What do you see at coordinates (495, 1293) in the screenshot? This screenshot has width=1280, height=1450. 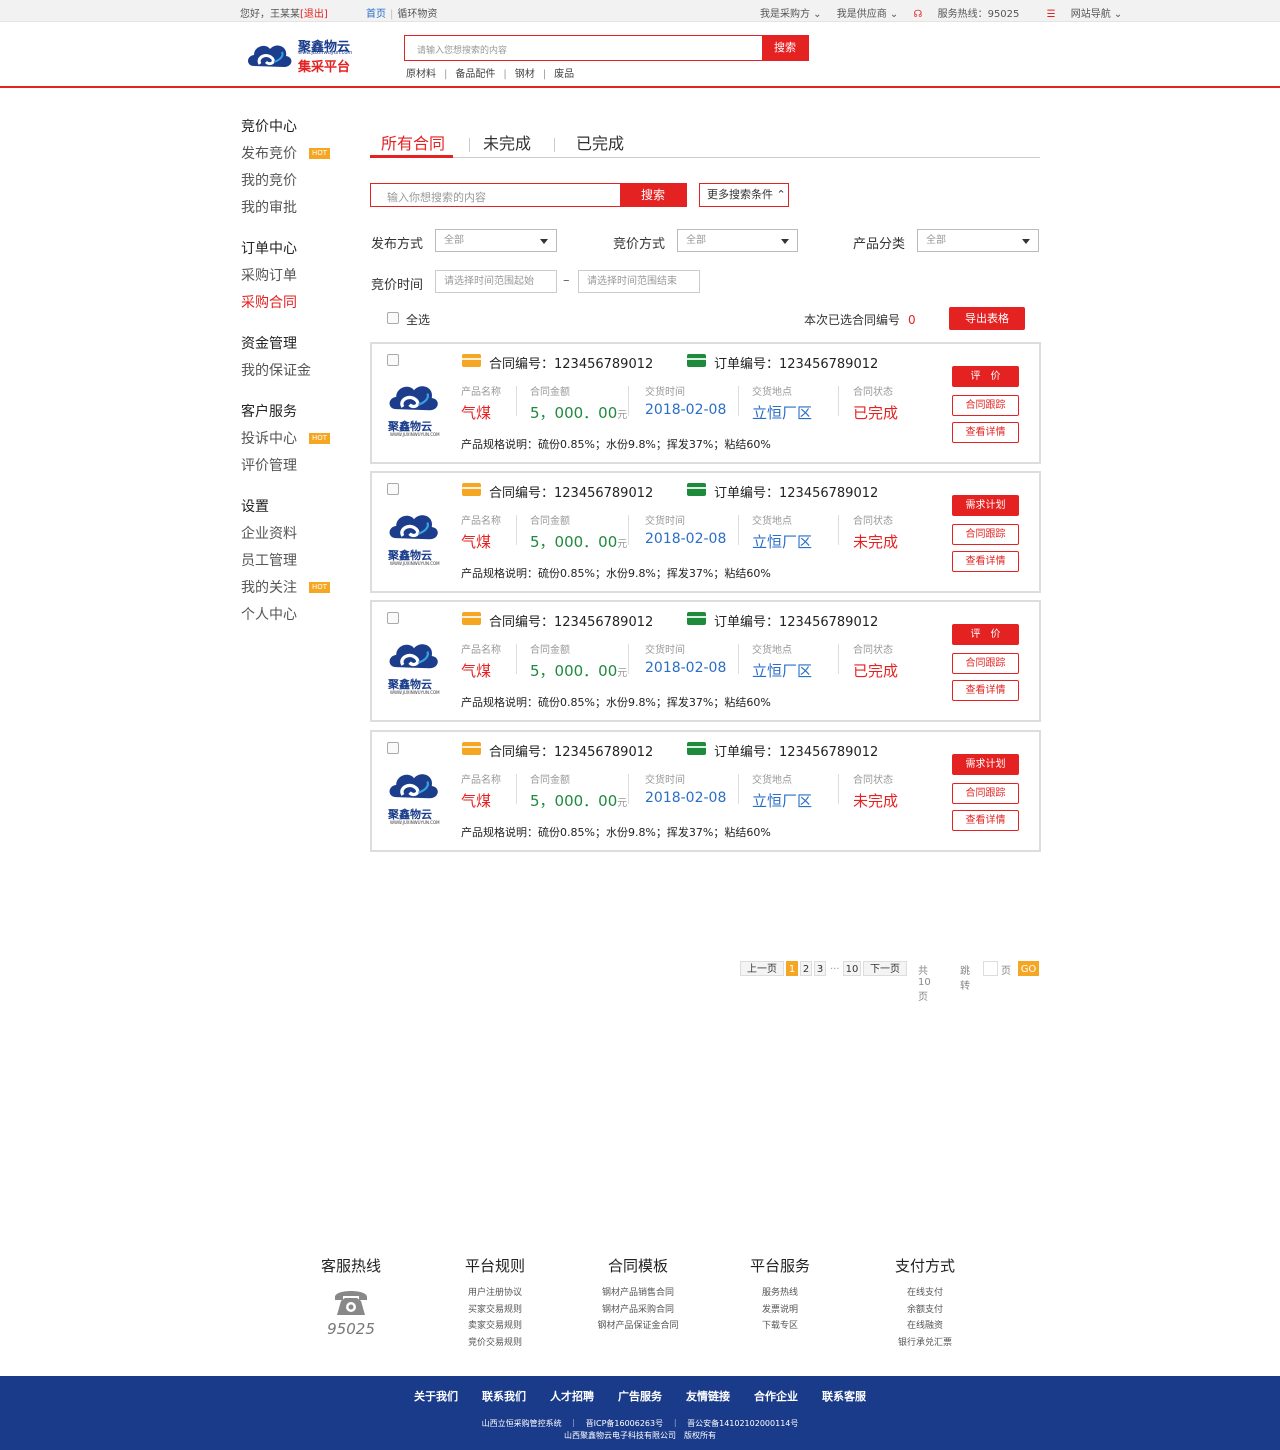 I see `footer-link: 用户注册协议` at bounding box center [495, 1293].